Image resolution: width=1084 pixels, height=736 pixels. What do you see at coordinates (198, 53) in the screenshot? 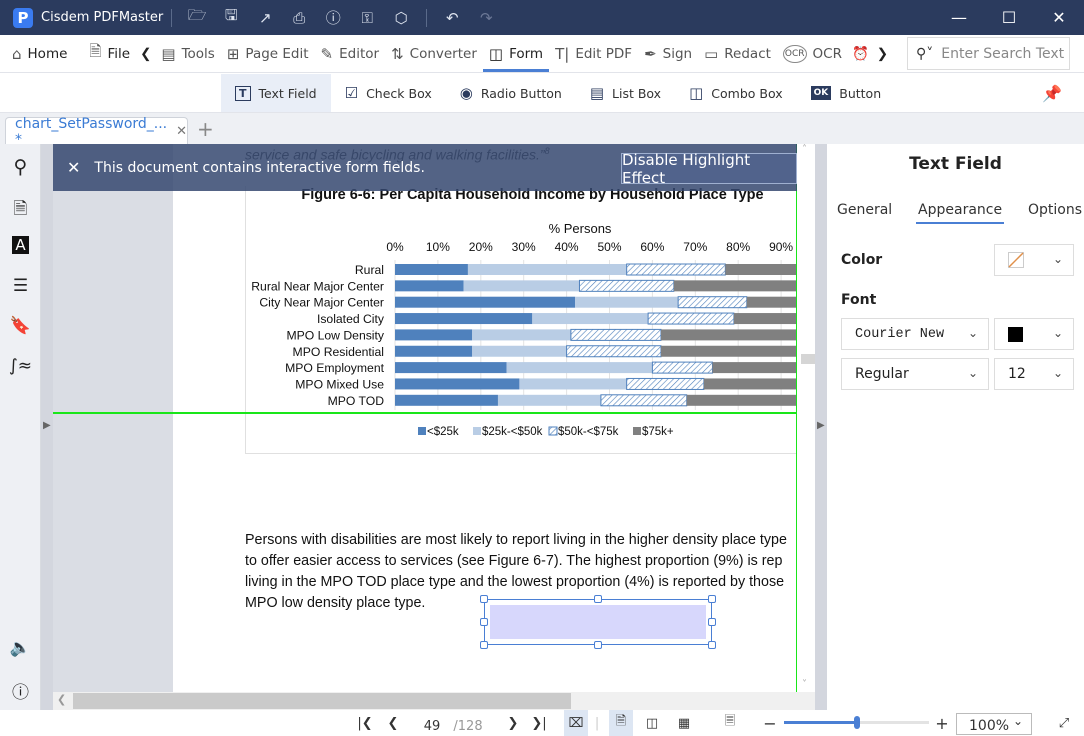
I see `tools-label: Tools` at bounding box center [198, 53].